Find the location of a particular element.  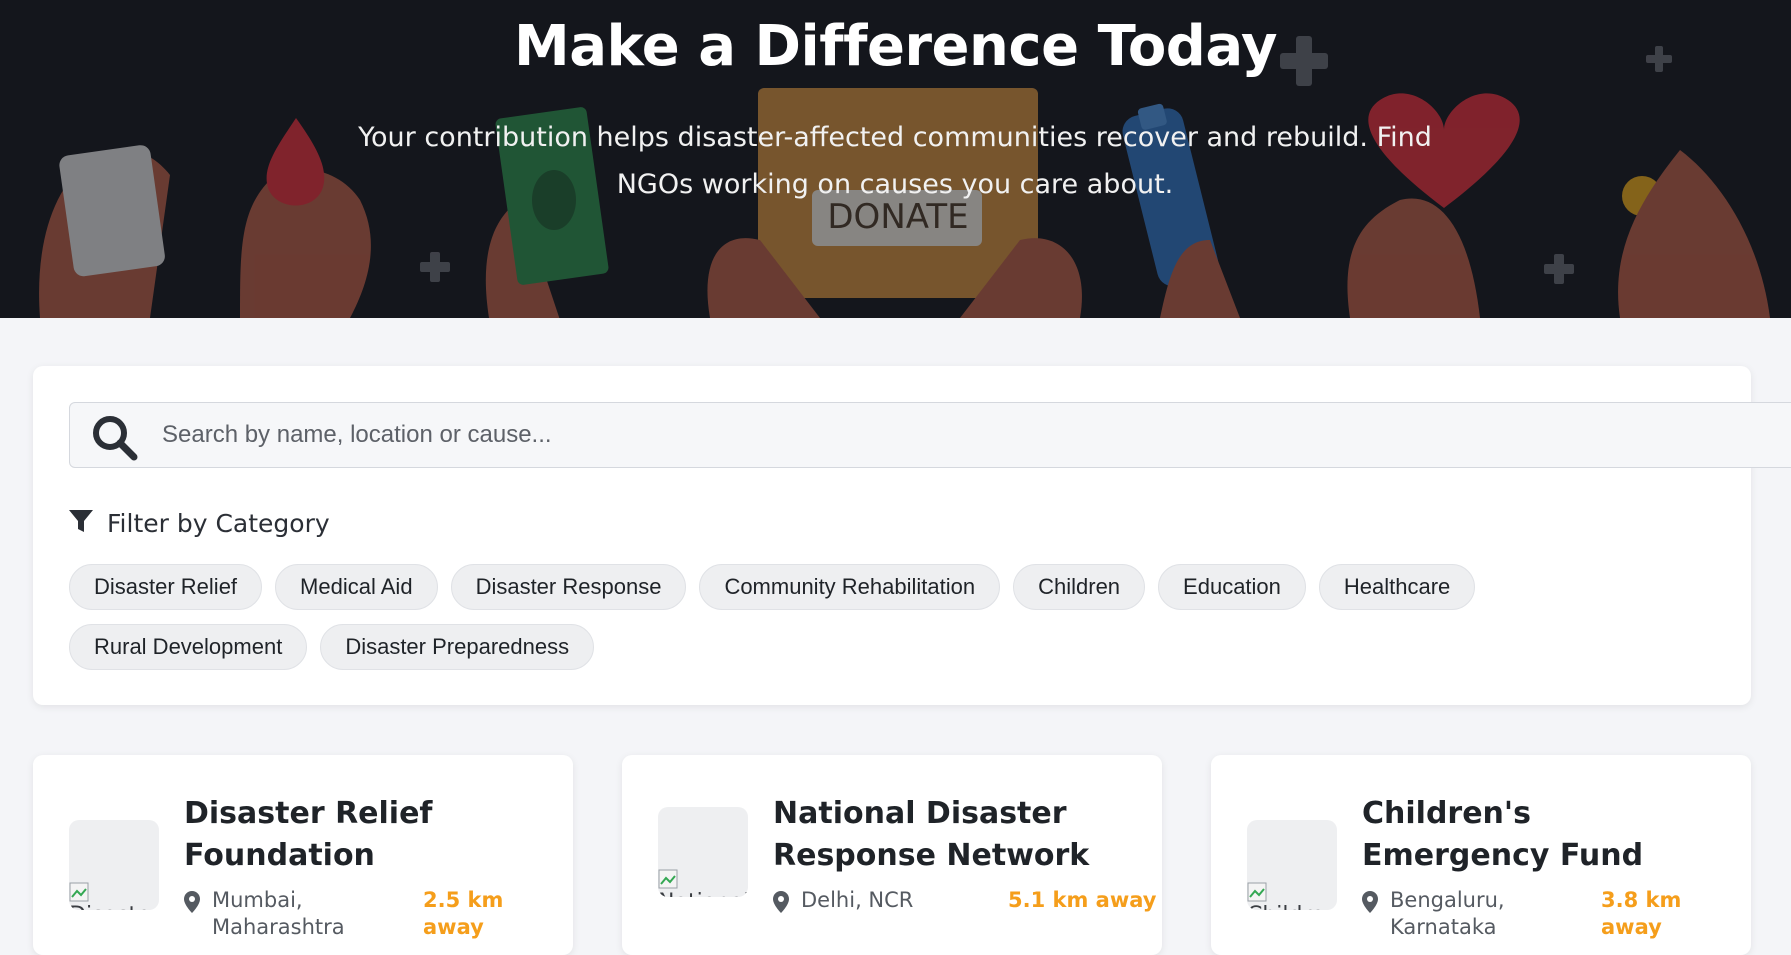

ngo-distance: 5.1 km away is located at coordinates (1082, 900).